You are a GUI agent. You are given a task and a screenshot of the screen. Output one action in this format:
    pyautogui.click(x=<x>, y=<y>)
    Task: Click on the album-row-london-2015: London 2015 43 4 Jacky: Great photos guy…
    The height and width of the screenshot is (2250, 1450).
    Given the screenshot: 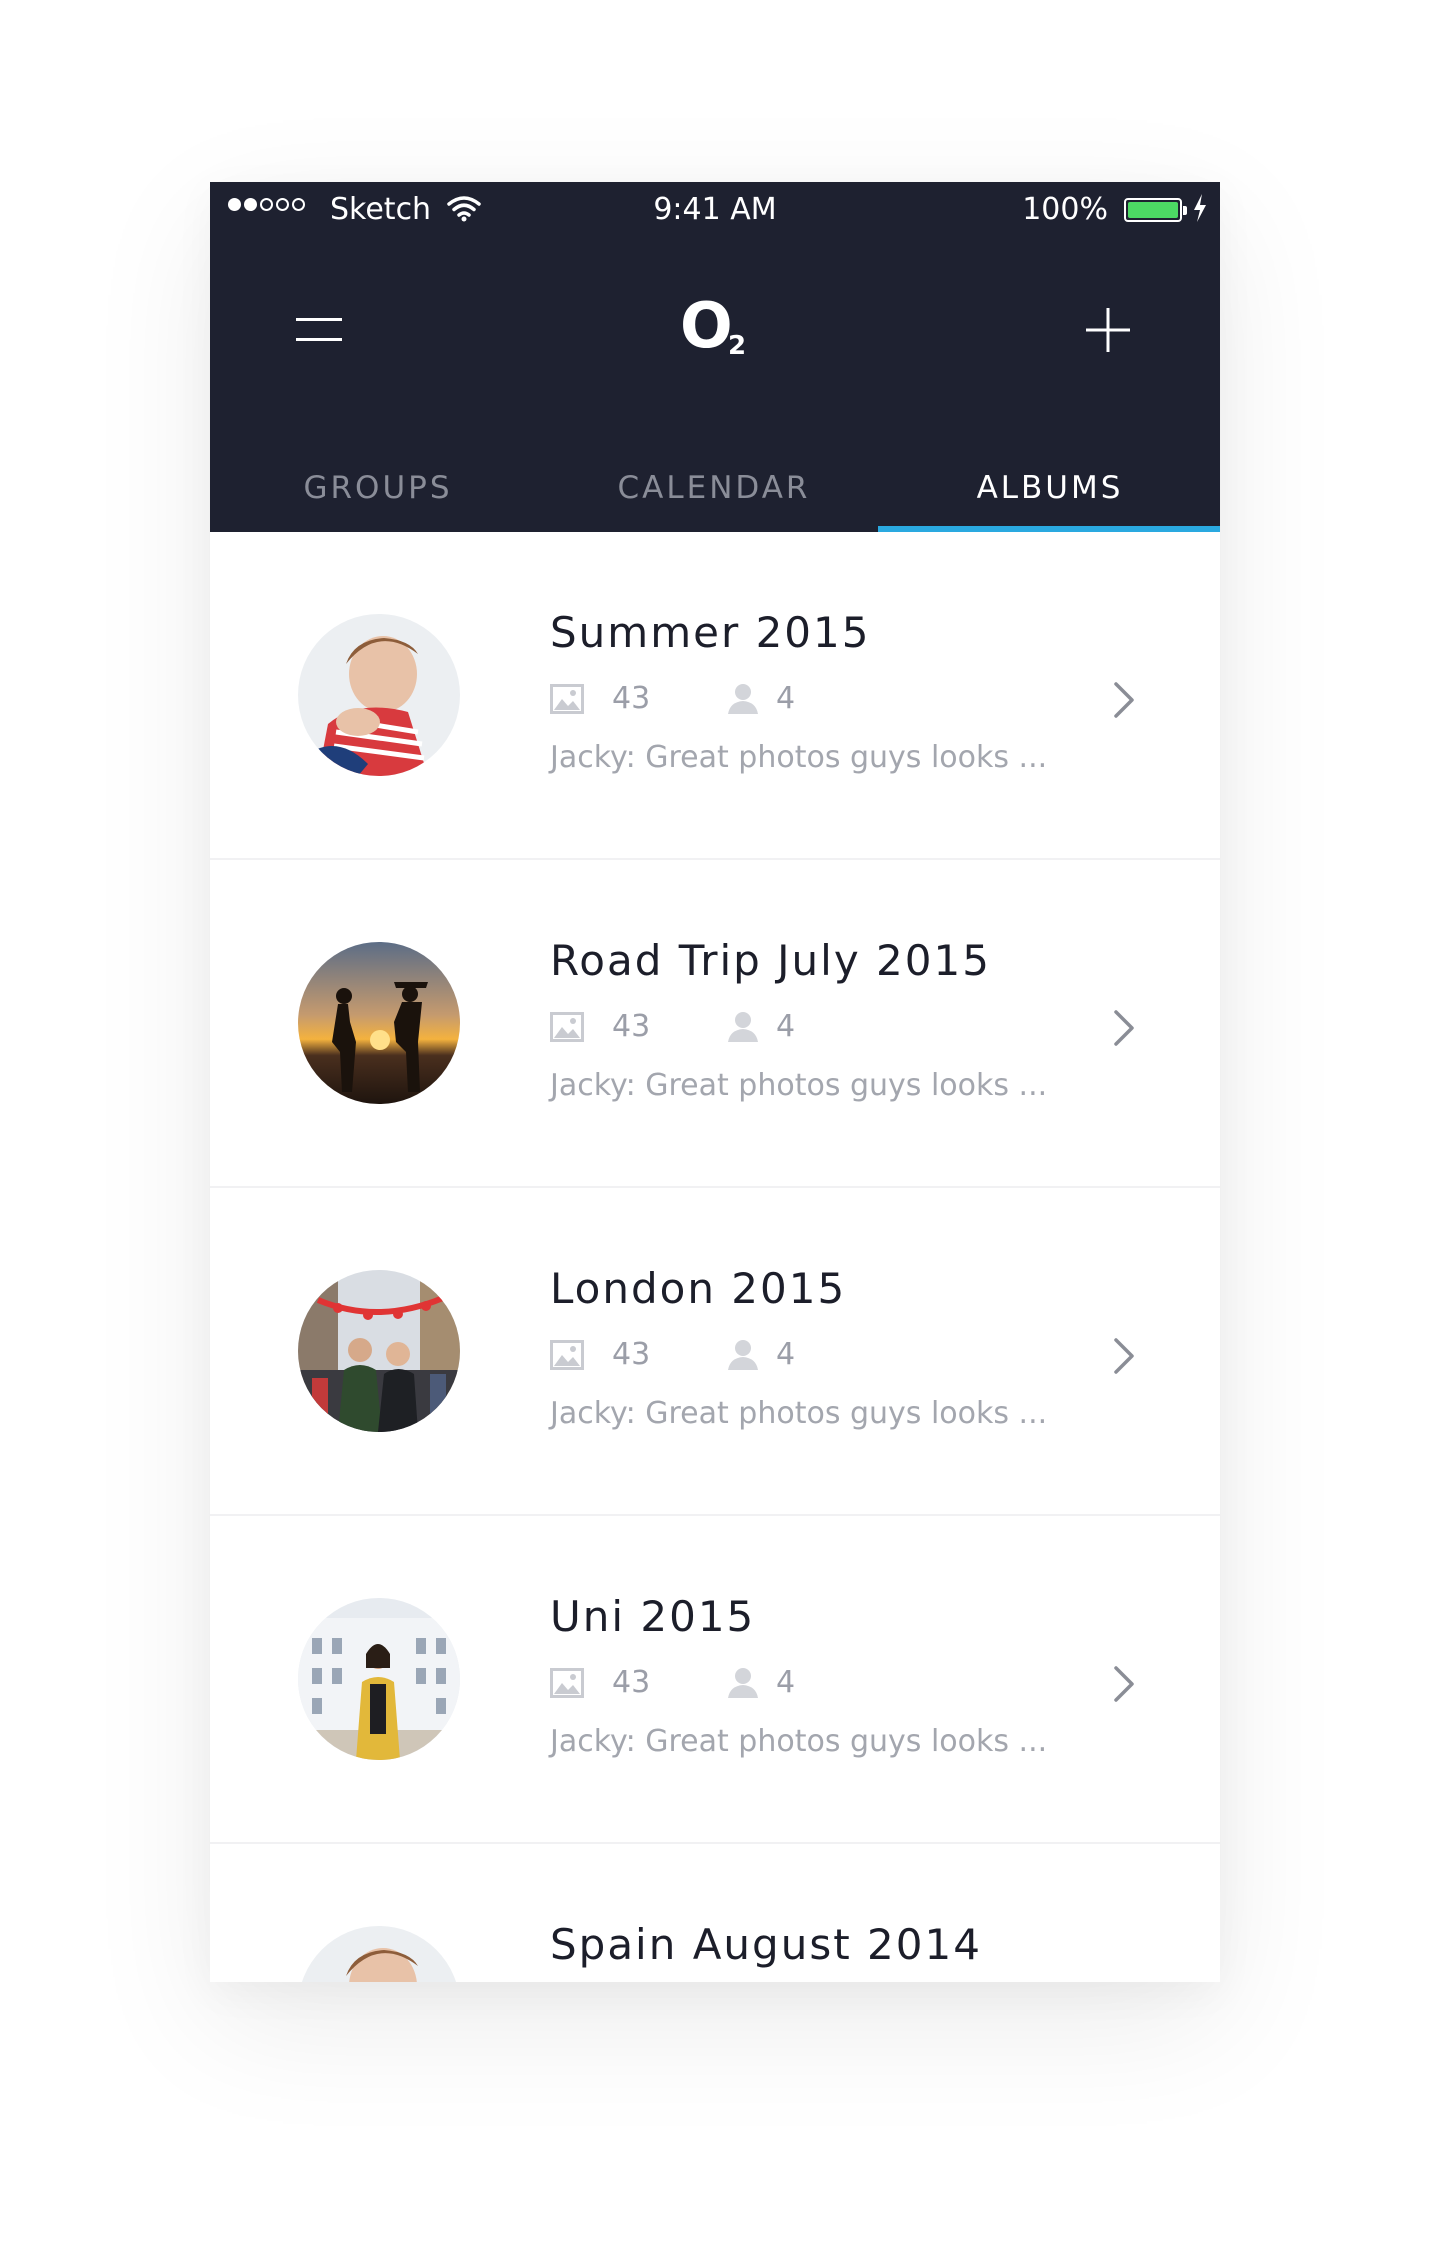 What is the action you would take?
    pyautogui.click(x=715, y=1352)
    